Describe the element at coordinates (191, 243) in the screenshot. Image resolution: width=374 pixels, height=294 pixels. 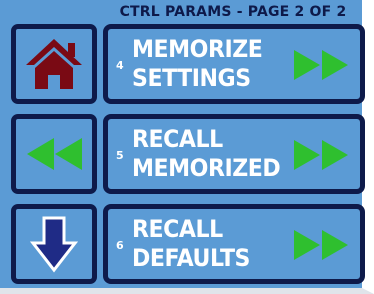
I see `action-label: RECALL DEFAULTS` at that location.